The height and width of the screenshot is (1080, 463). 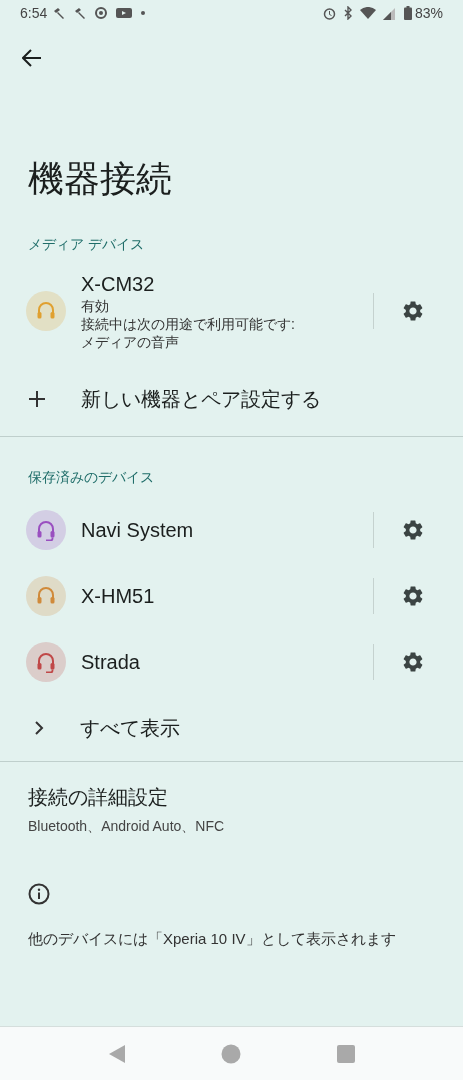 I want to click on back-arrow-icon, so click(x=32, y=58).